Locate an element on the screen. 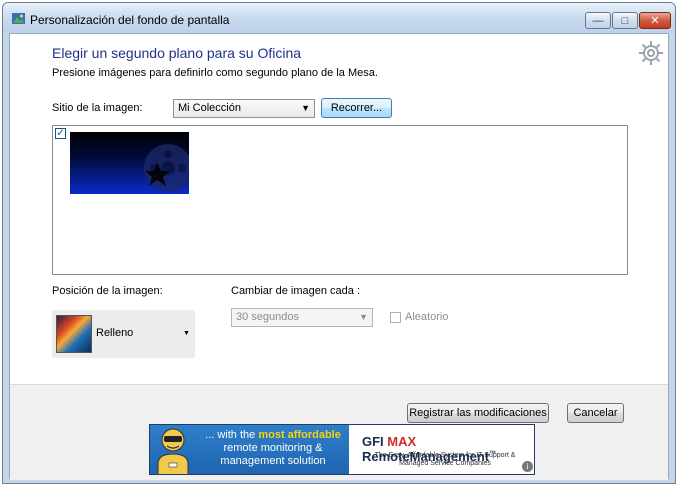 The width and height of the screenshot is (680, 487). minimize-button: — is located at coordinates (598, 20).